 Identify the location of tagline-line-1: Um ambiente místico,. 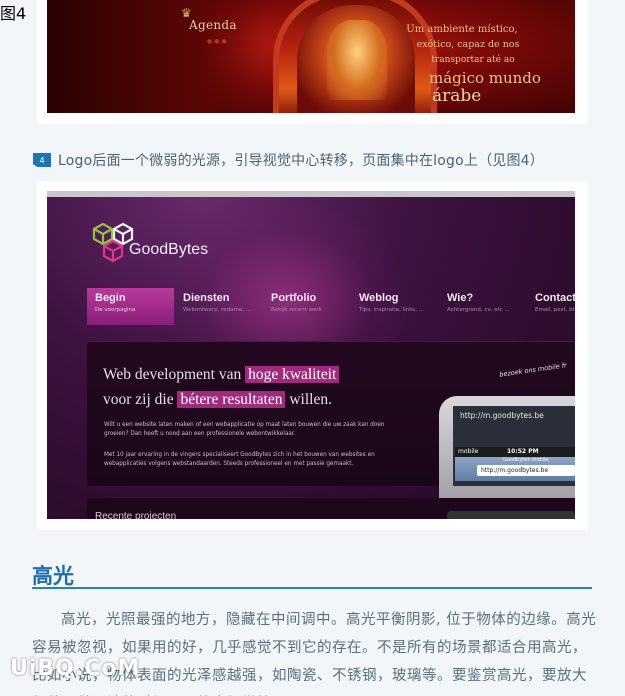
(462, 29).